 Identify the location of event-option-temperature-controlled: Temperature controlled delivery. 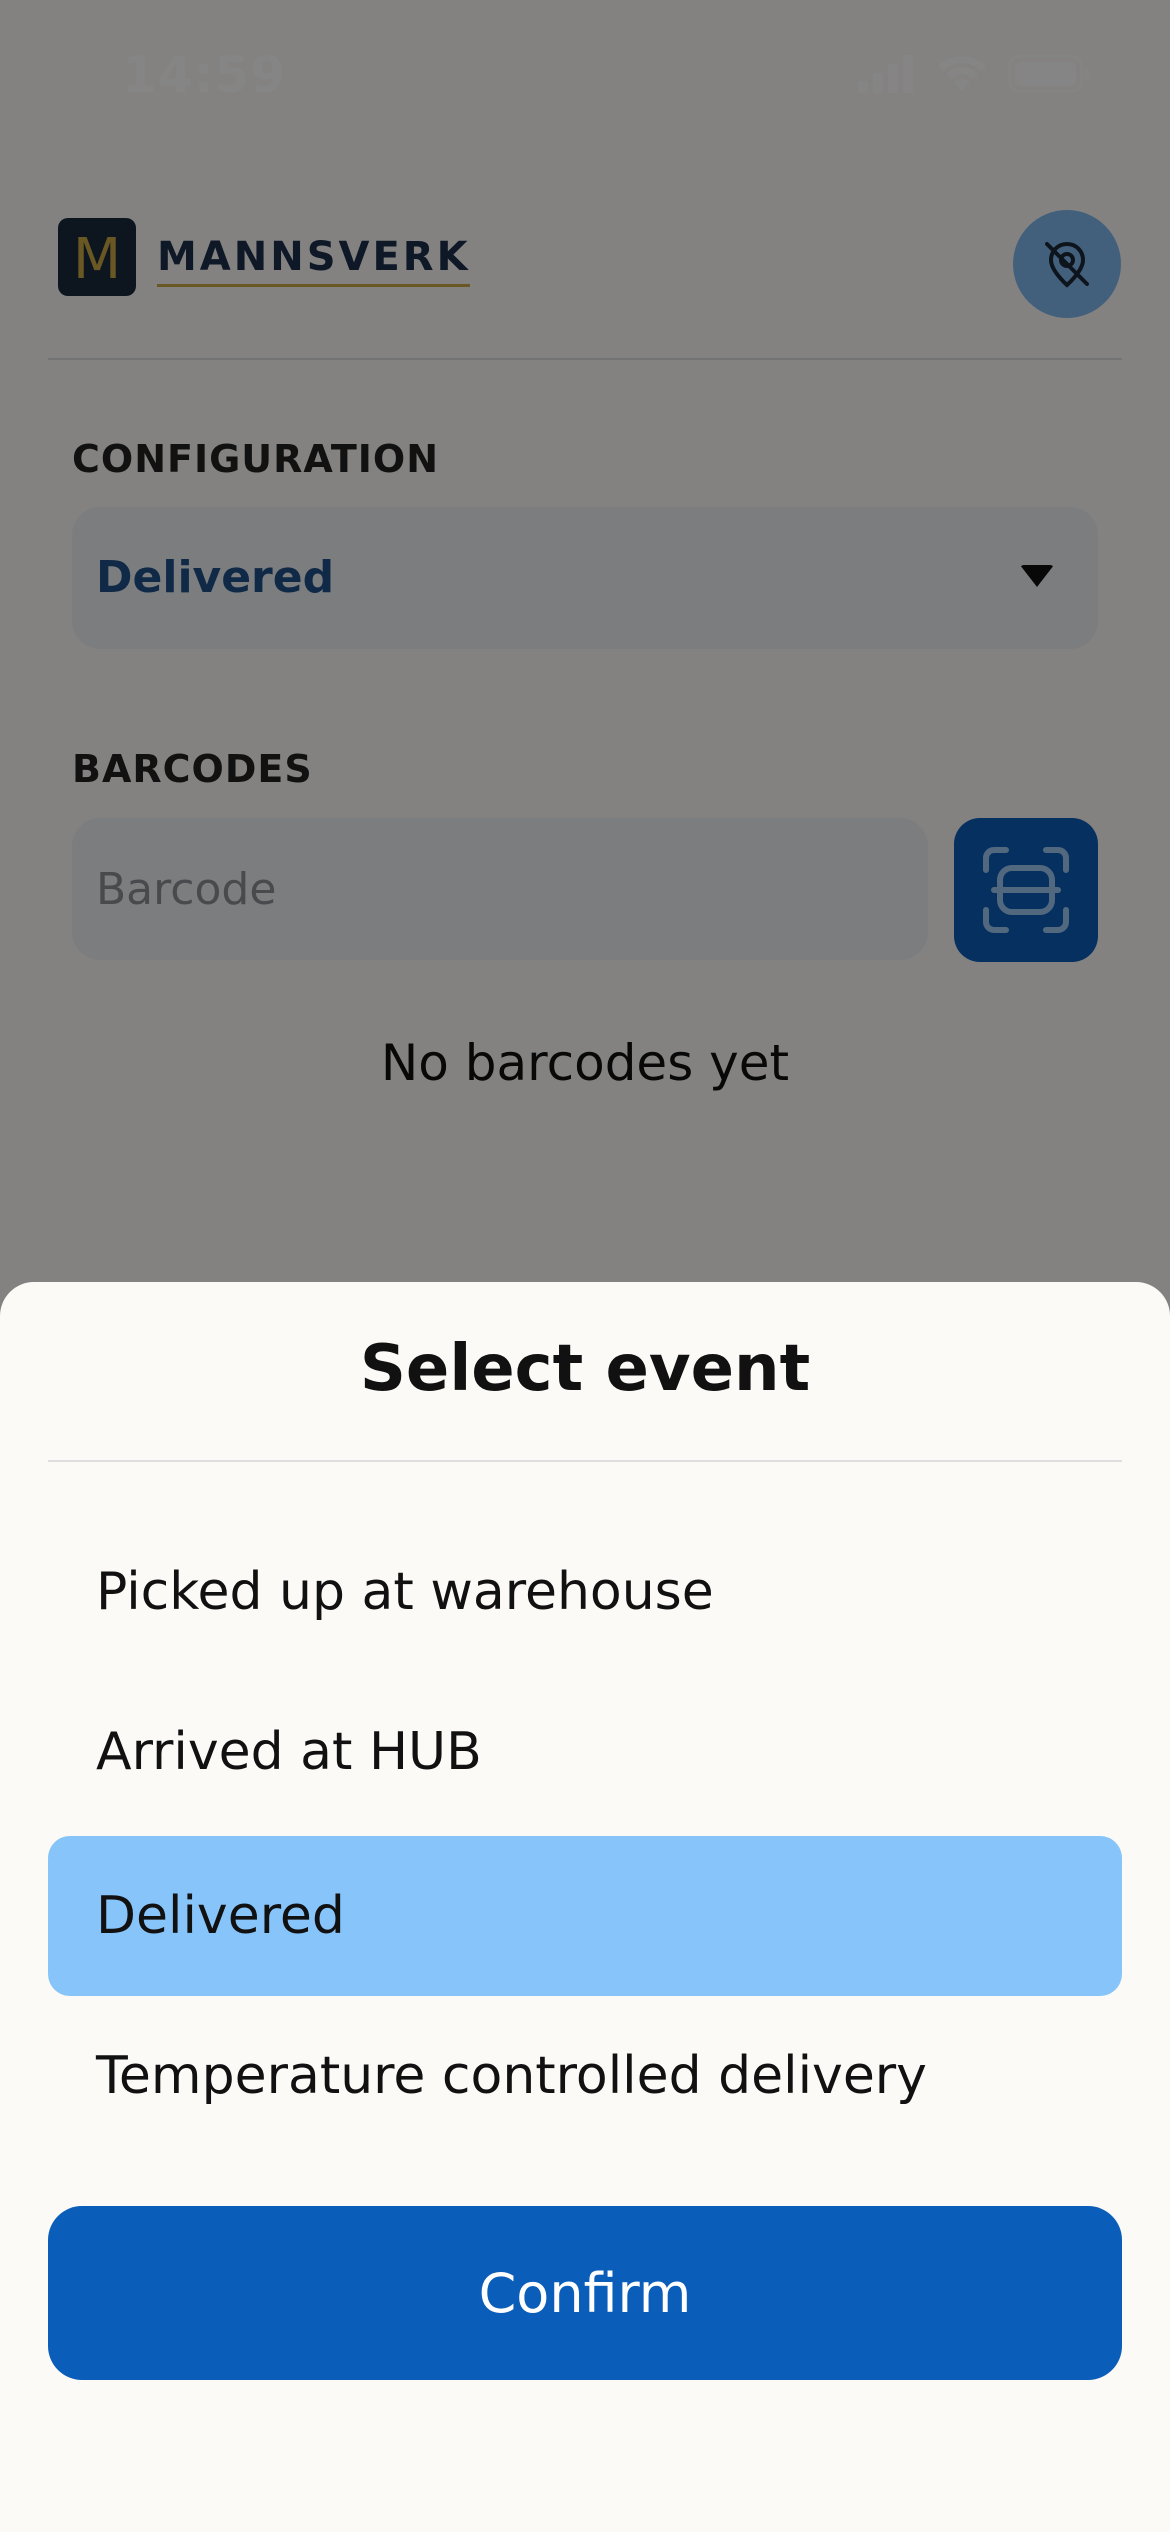
(585, 2076).